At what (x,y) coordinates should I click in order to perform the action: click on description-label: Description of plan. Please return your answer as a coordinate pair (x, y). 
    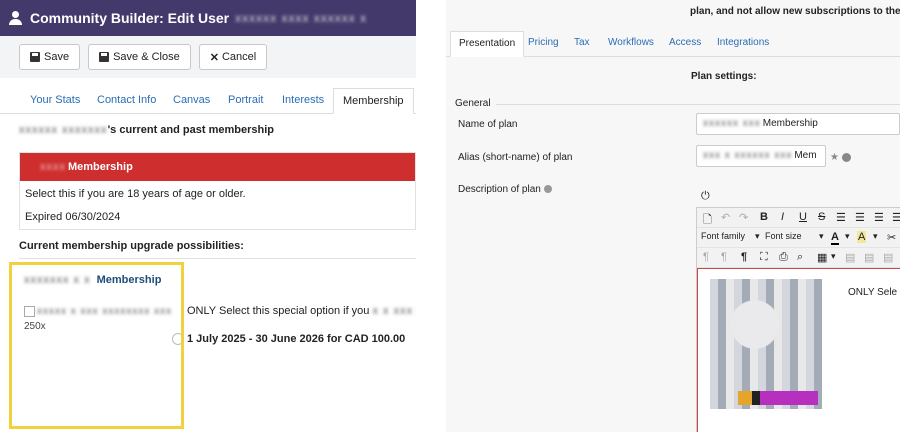
    Looking at the image, I should click on (499, 189).